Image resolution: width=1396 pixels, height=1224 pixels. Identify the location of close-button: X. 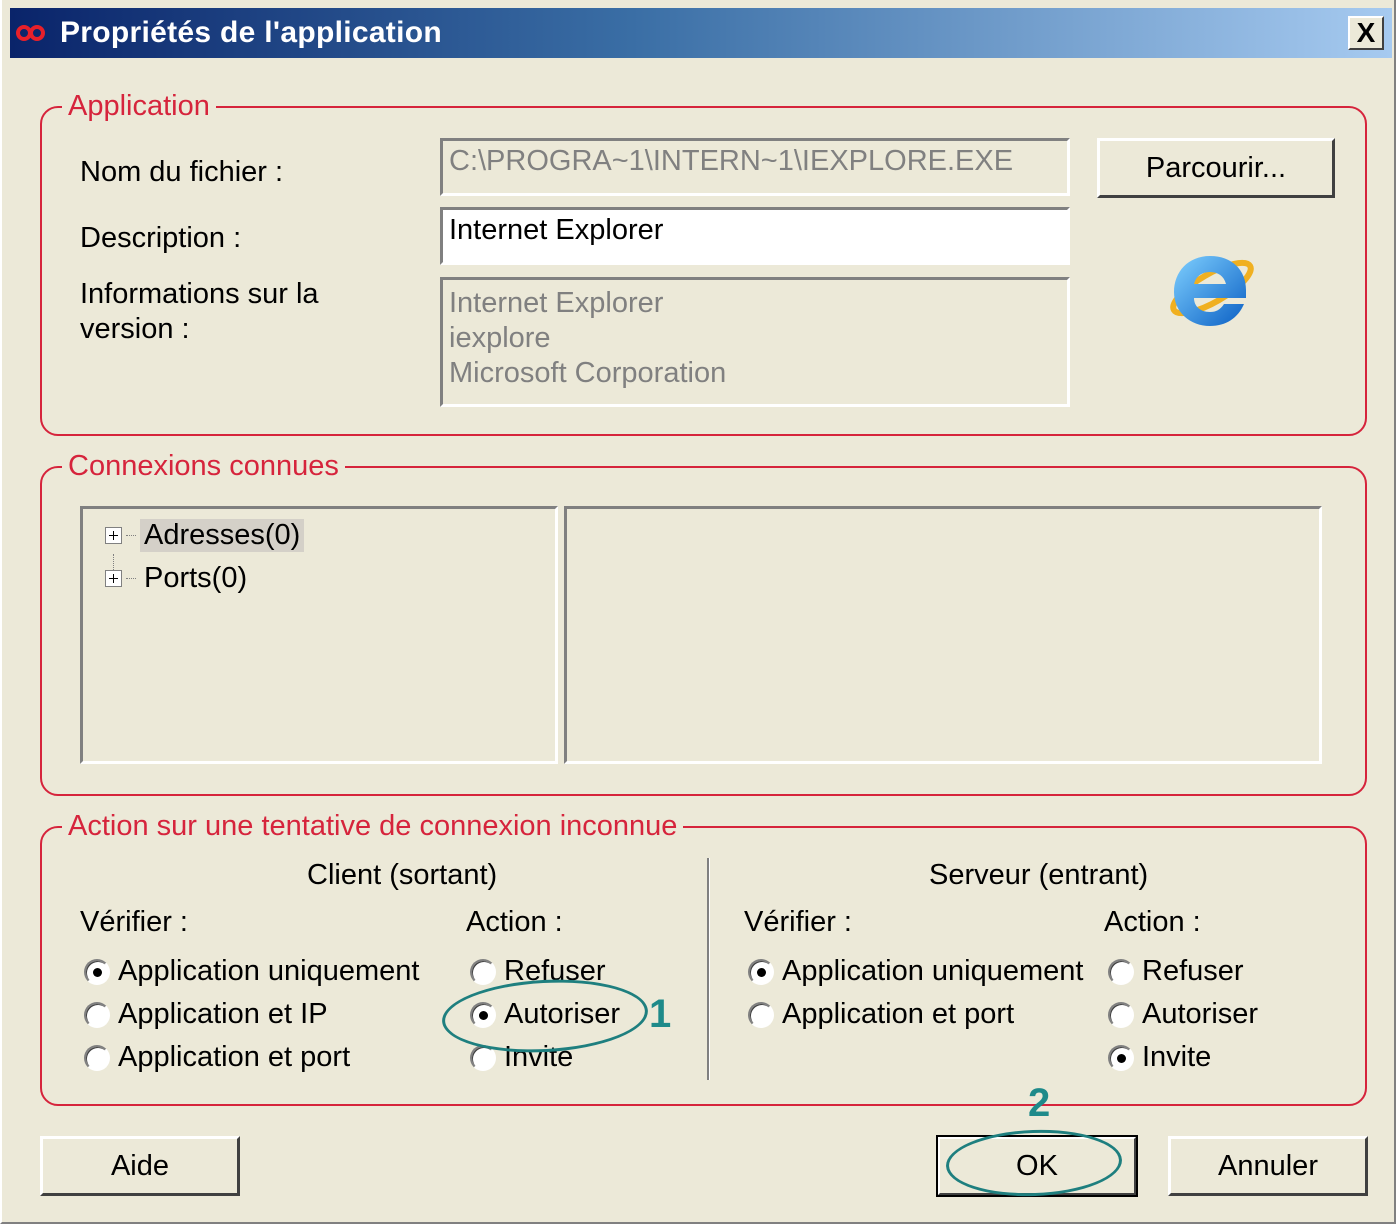
(1366, 33).